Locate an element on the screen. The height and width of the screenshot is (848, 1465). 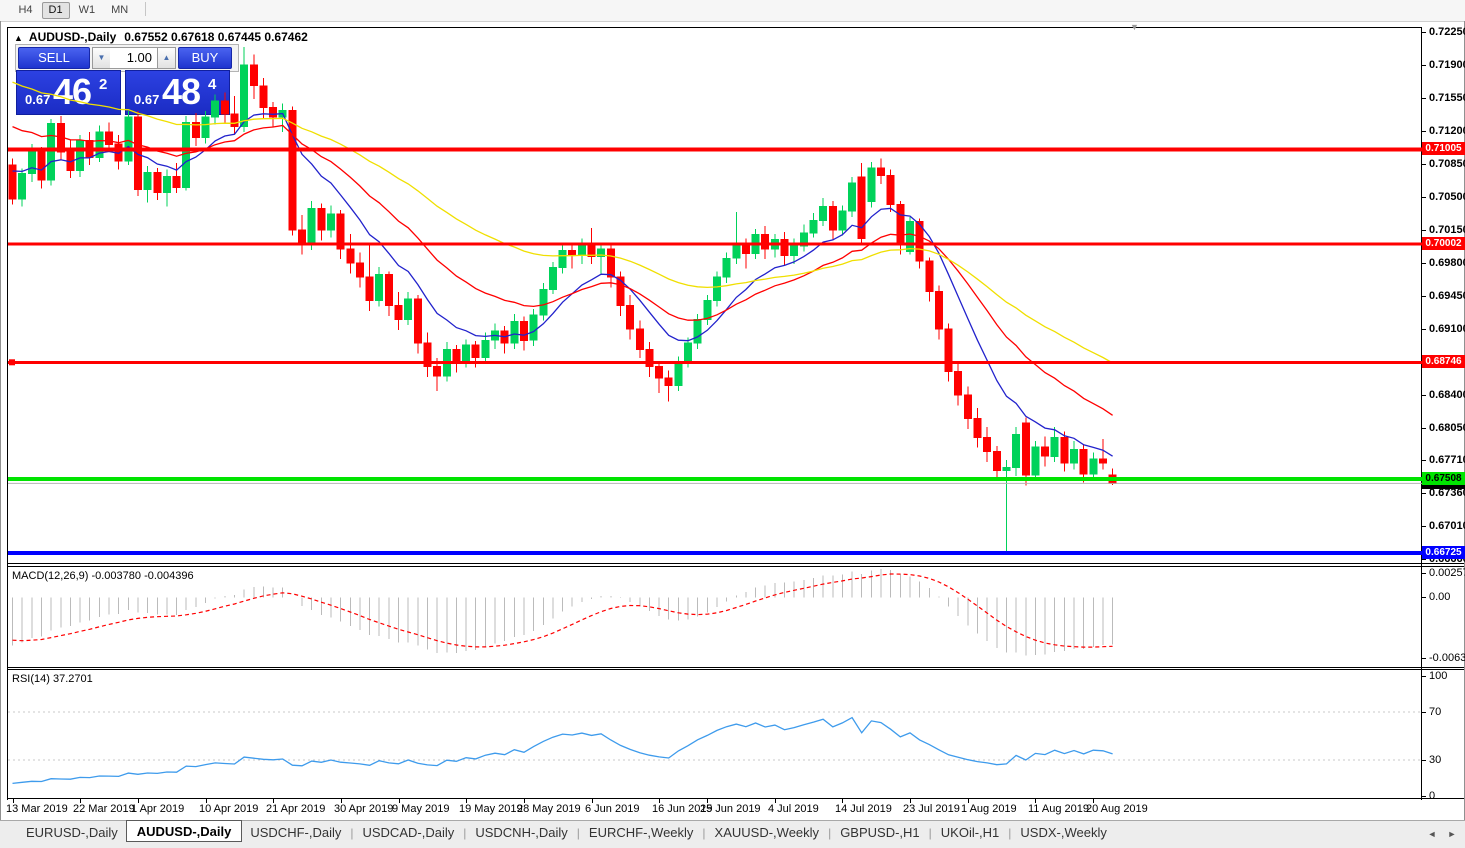
price-level-badge: 0.66725 is located at coordinates (1443, 552).